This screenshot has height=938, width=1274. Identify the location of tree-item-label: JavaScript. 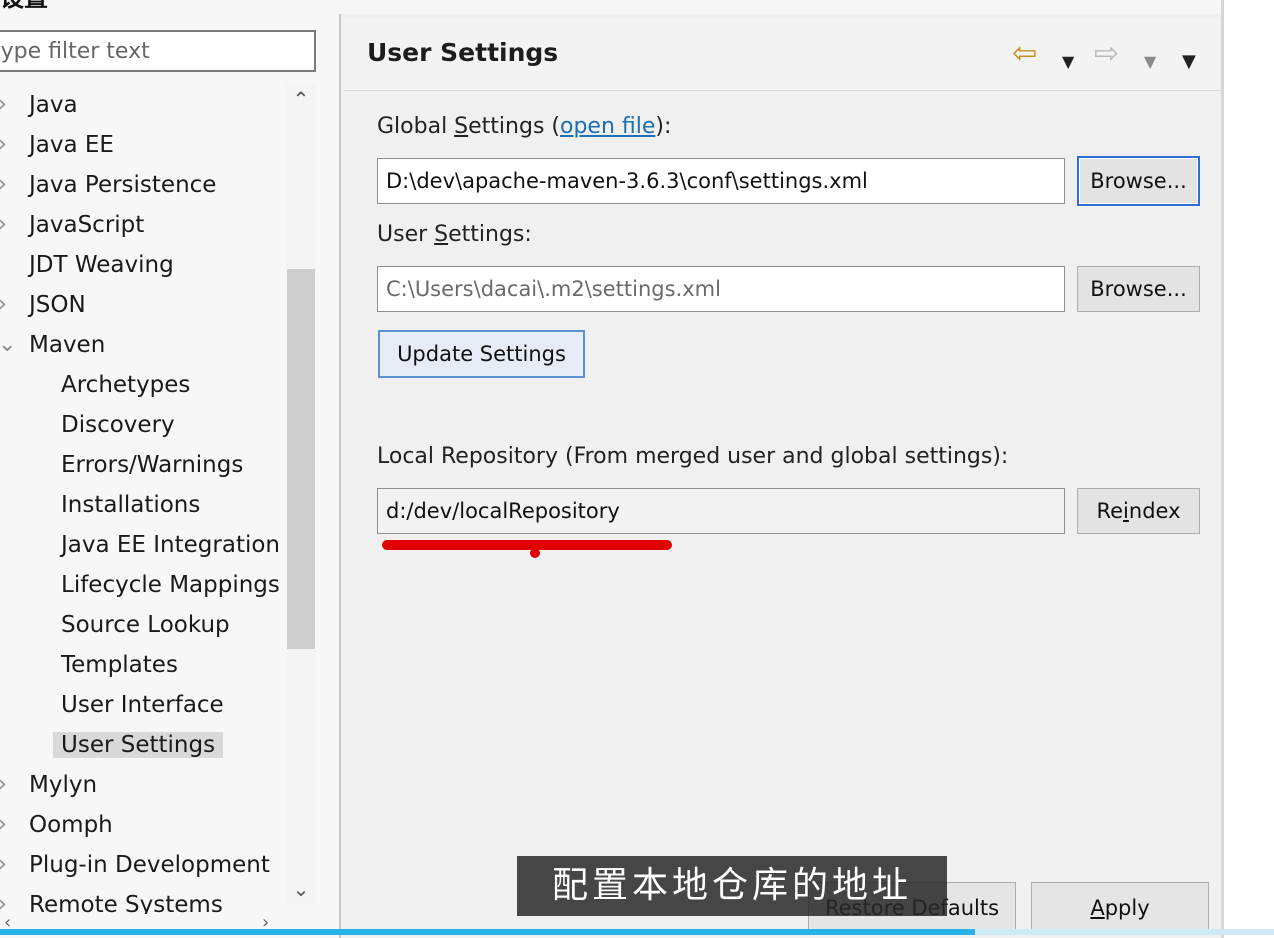
(87, 225).